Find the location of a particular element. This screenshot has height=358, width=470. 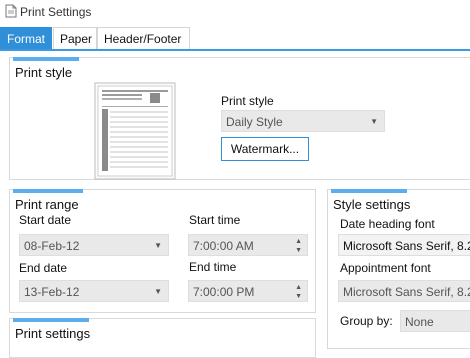

print-style-label: Print style is located at coordinates (247, 101).